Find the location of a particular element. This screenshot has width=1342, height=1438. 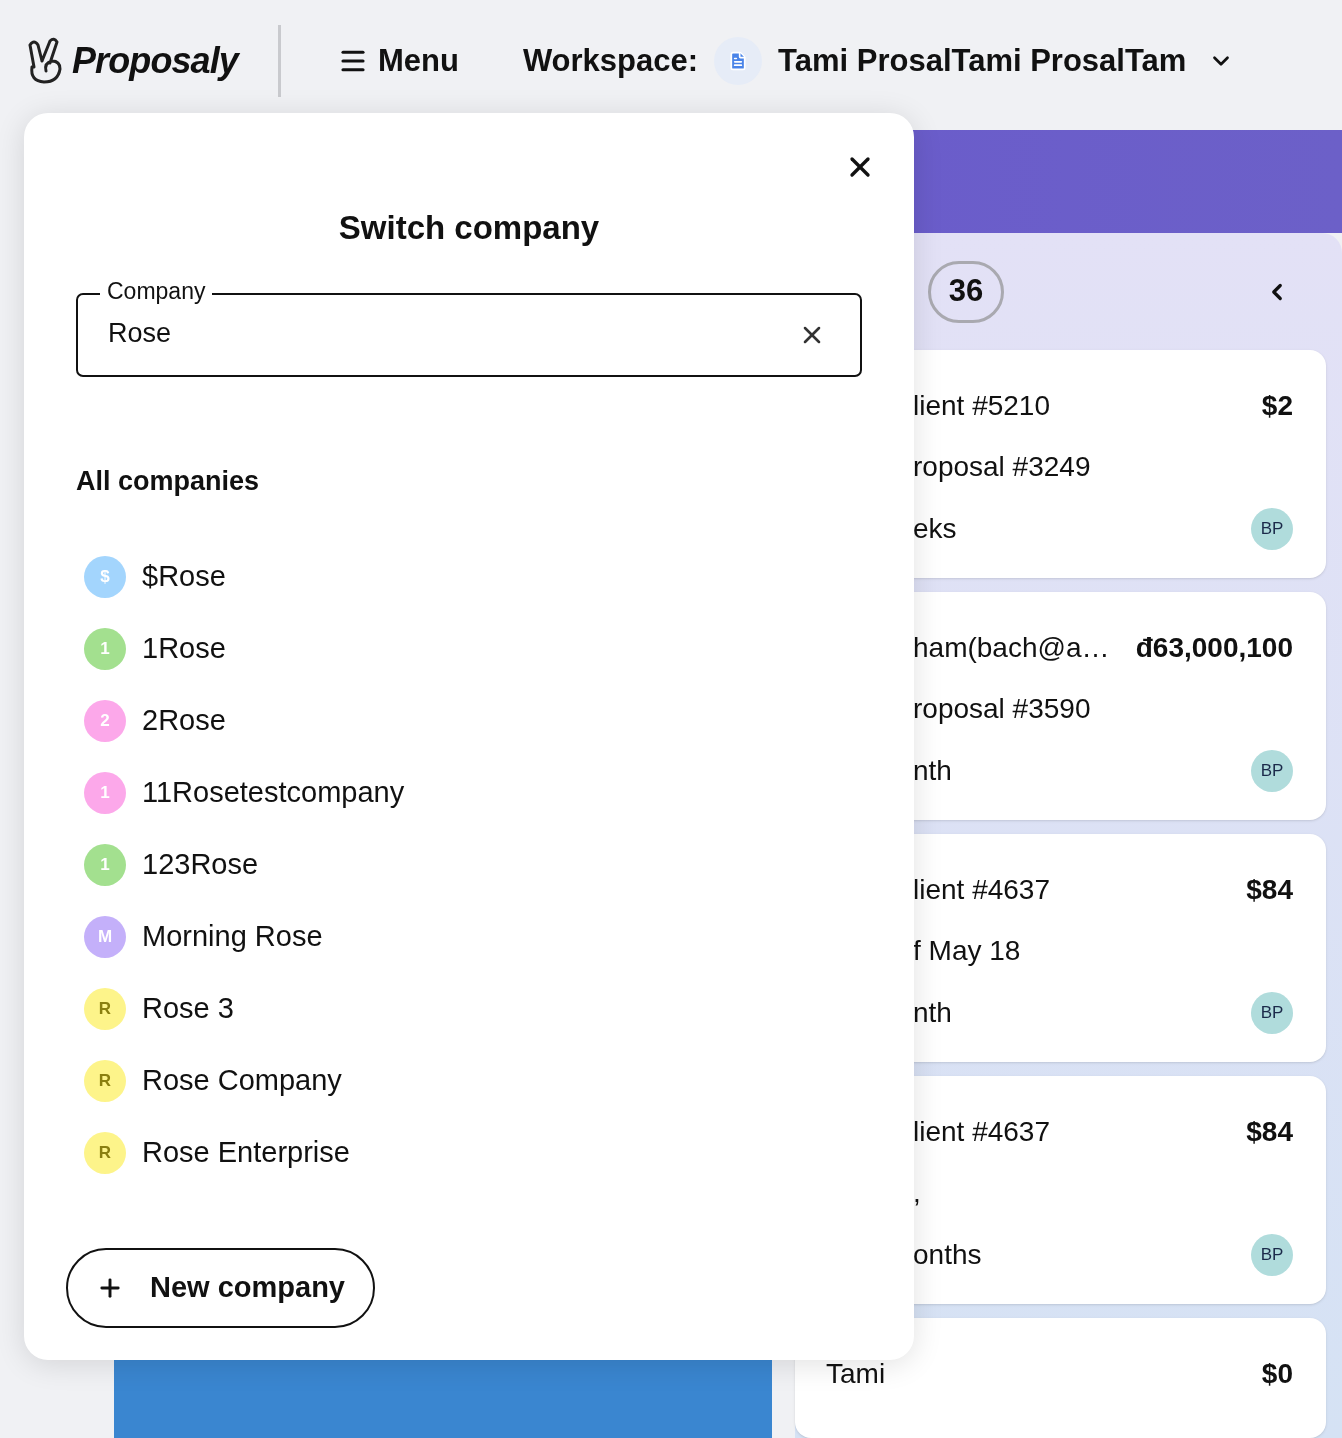

company-name: 1Rose is located at coordinates (184, 649).